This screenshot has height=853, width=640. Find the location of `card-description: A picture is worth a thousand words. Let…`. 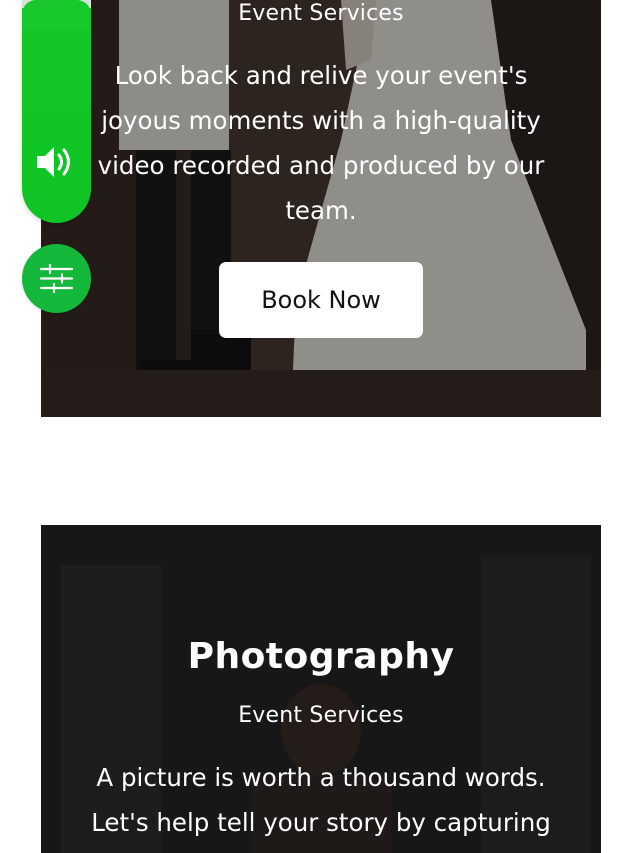

card-description: A picture is worth a thousand words. Let… is located at coordinates (321, 800).